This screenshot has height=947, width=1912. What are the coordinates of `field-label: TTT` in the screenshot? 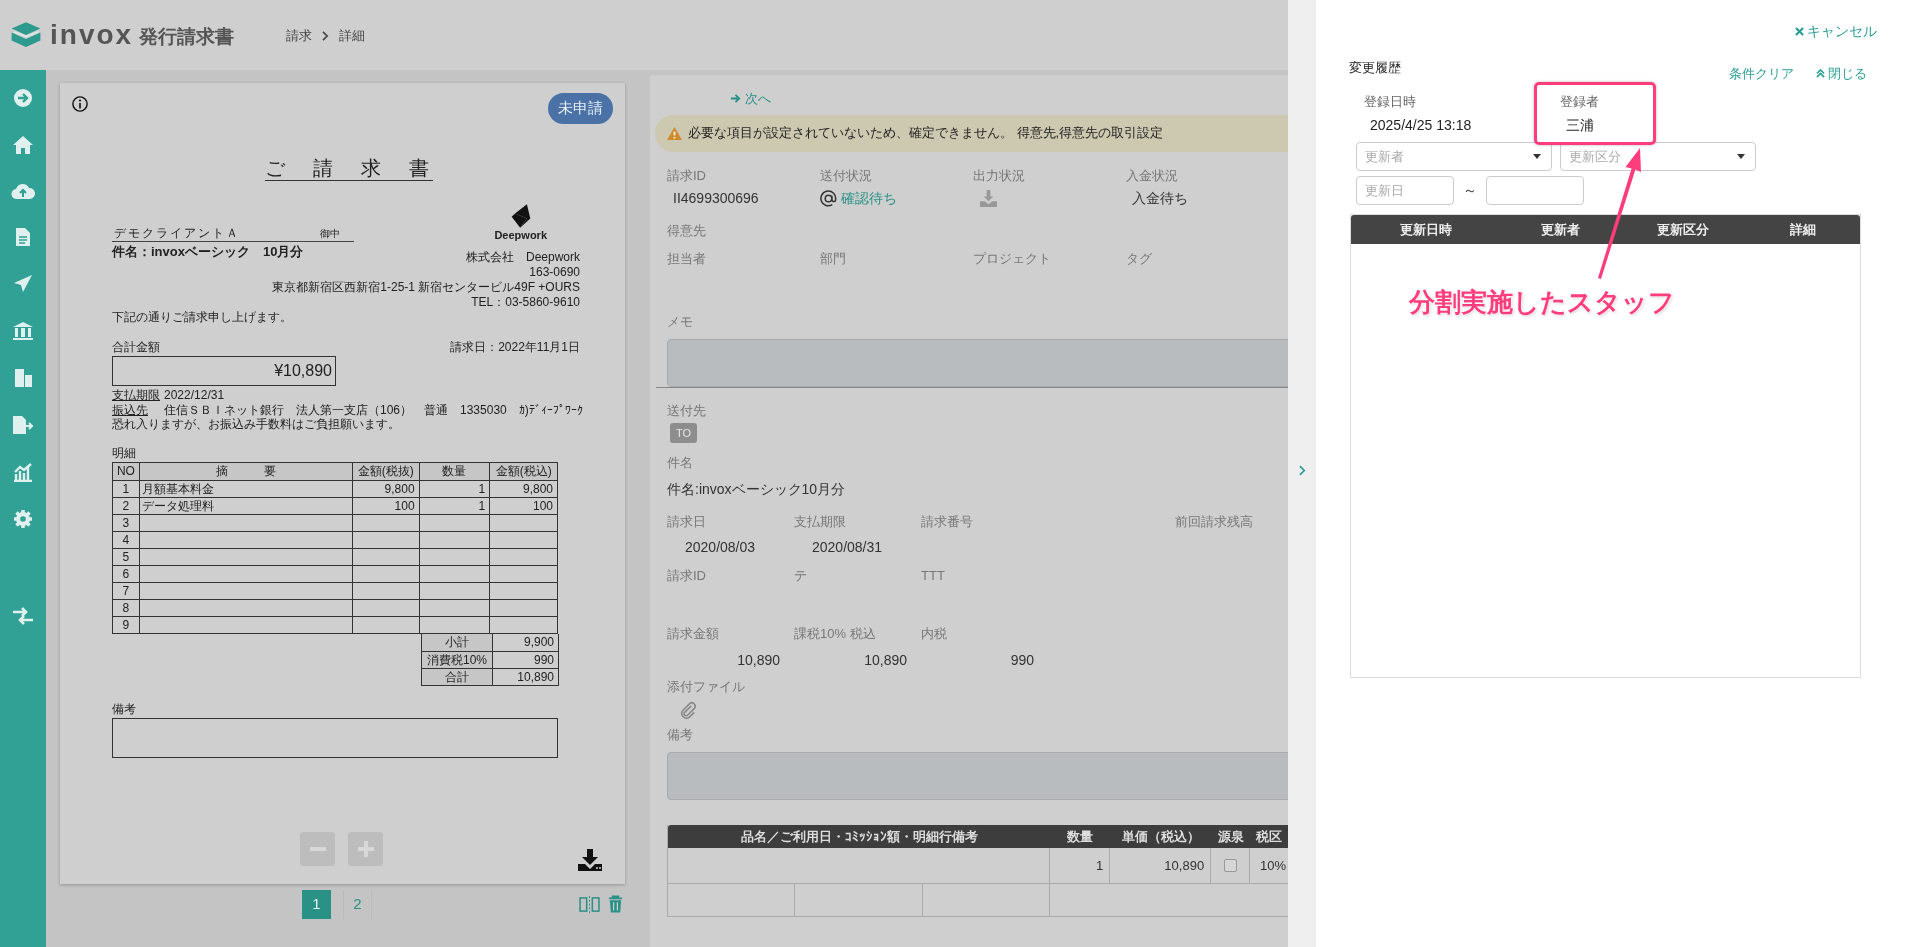 It's located at (933, 576).